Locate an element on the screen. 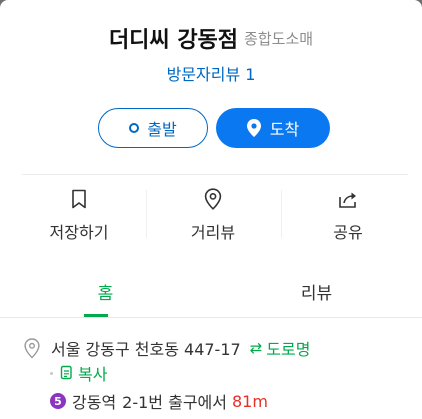 Image resolution: width=422 pixels, height=419 pixels. subway-exit: 2-1번 출구에서 is located at coordinates (174, 402).